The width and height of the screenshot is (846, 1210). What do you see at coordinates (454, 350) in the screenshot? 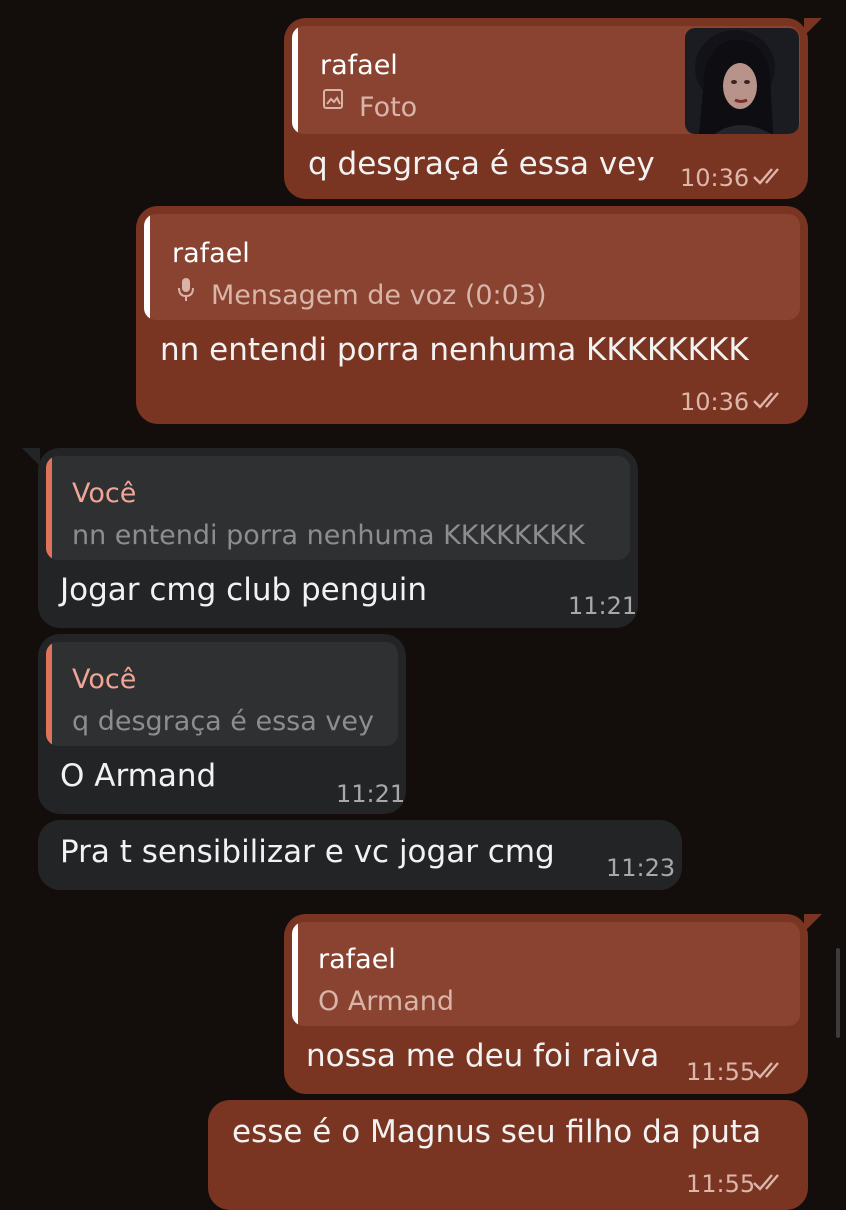
I see `message-text: nn entendi porra nenhuma KKKKKKKK` at bounding box center [454, 350].